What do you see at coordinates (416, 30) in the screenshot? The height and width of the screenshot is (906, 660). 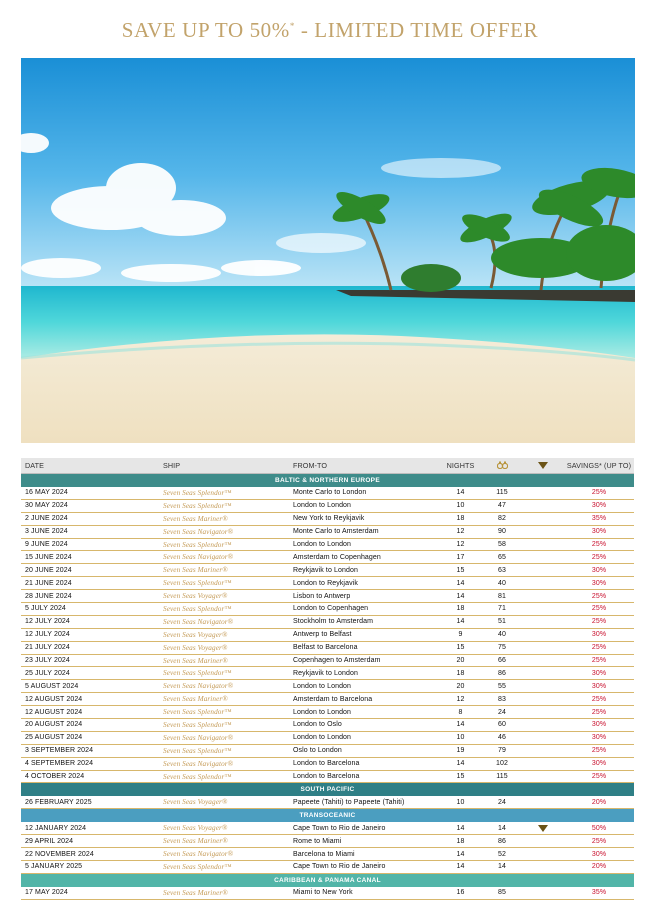 I see `headline-suffix: - LIMITED TIME OFFER` at bounding box center [416, 30].